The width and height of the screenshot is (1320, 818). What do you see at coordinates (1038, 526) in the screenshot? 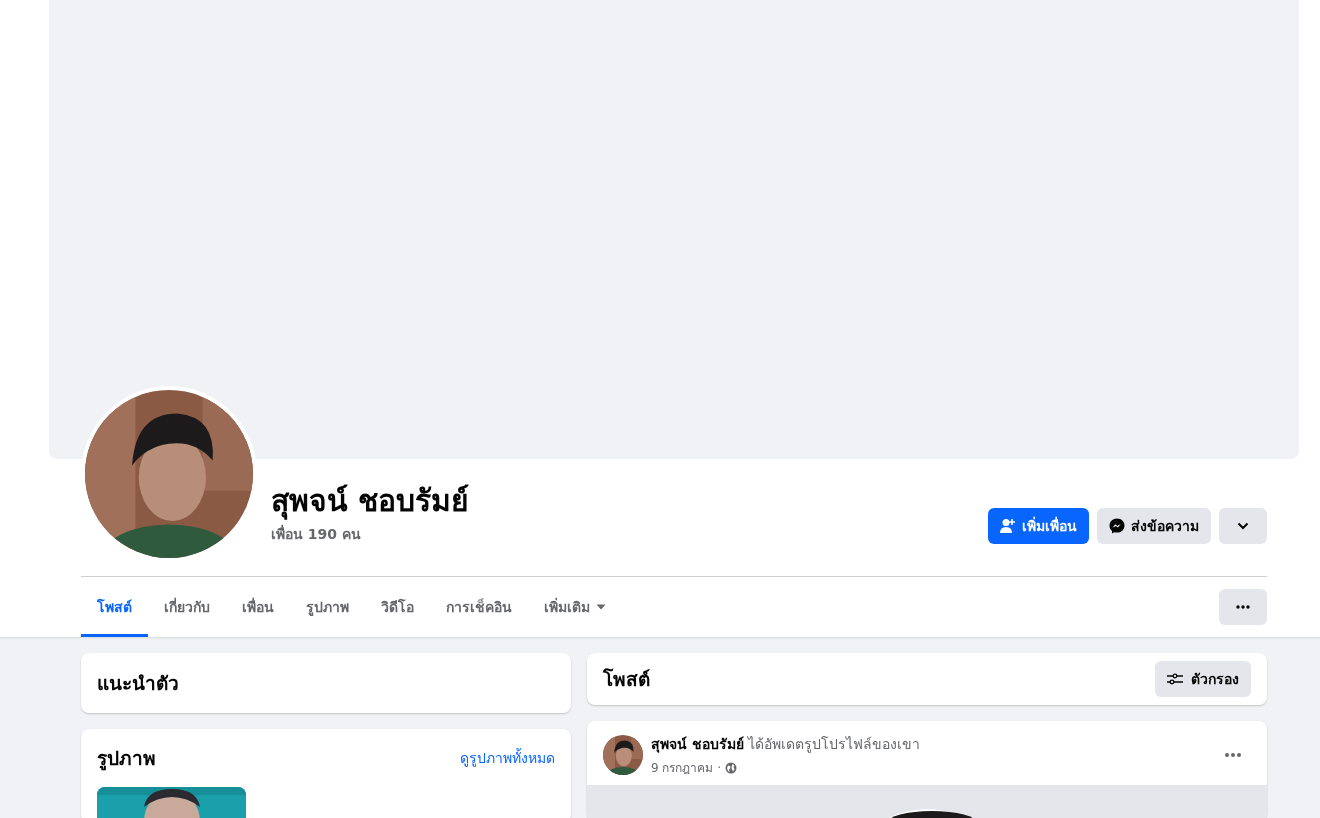
I see `add-friend-button: เพิ่มเพื่อน` at bounding box center [1038, 526].